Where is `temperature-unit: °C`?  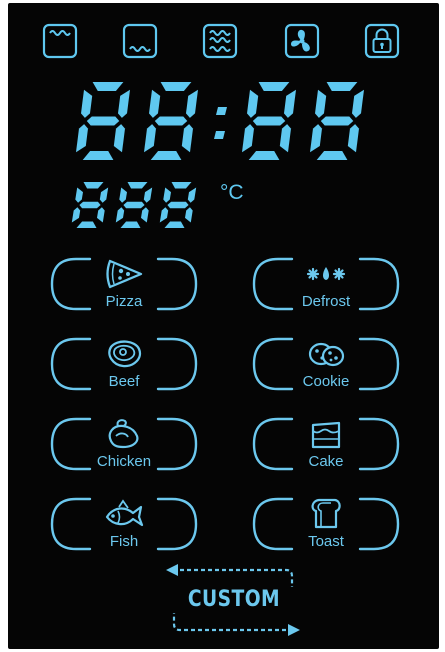
temperature-unit: °C is located at coordinates (232, 192).